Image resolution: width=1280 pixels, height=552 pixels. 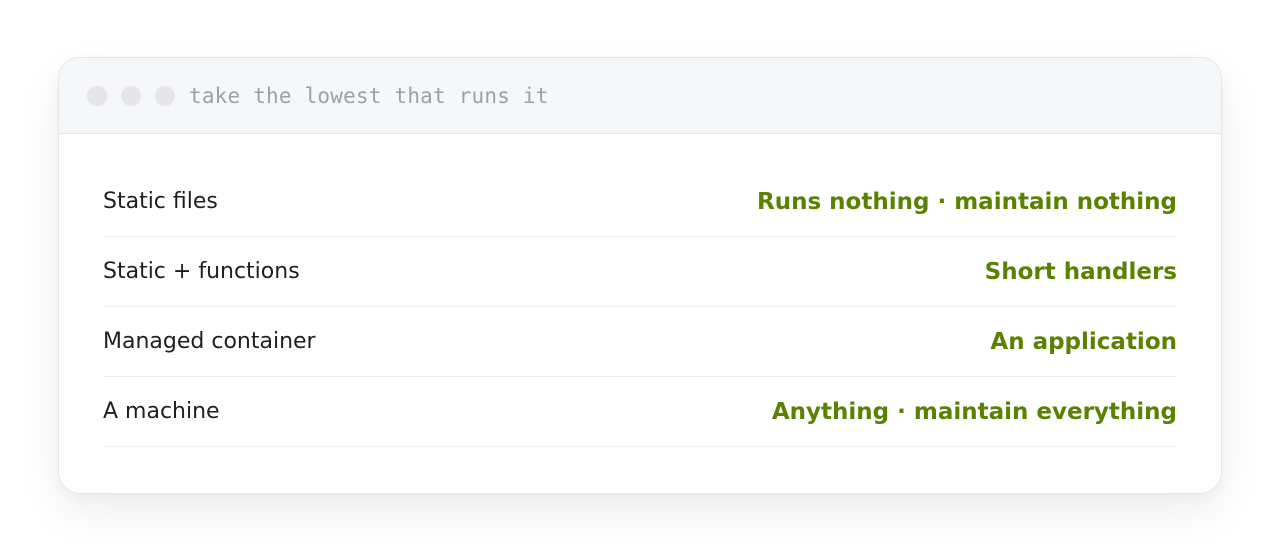 What do you see at coordinates (640, 272) in the screenshot?
I see `list-item: Static + functions Short handlers` at bounding box center [640, 272].